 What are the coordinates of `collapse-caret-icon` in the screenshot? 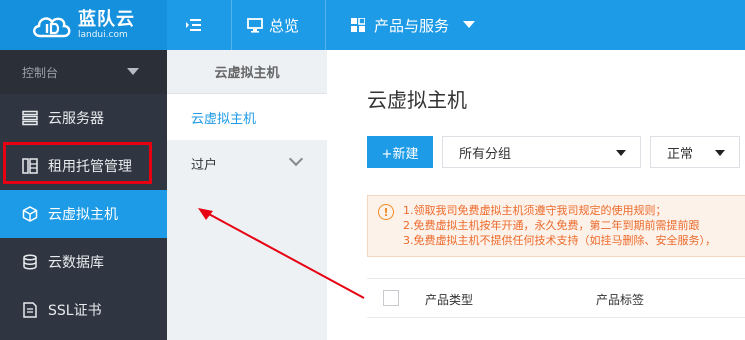 It's located at (133, 71).